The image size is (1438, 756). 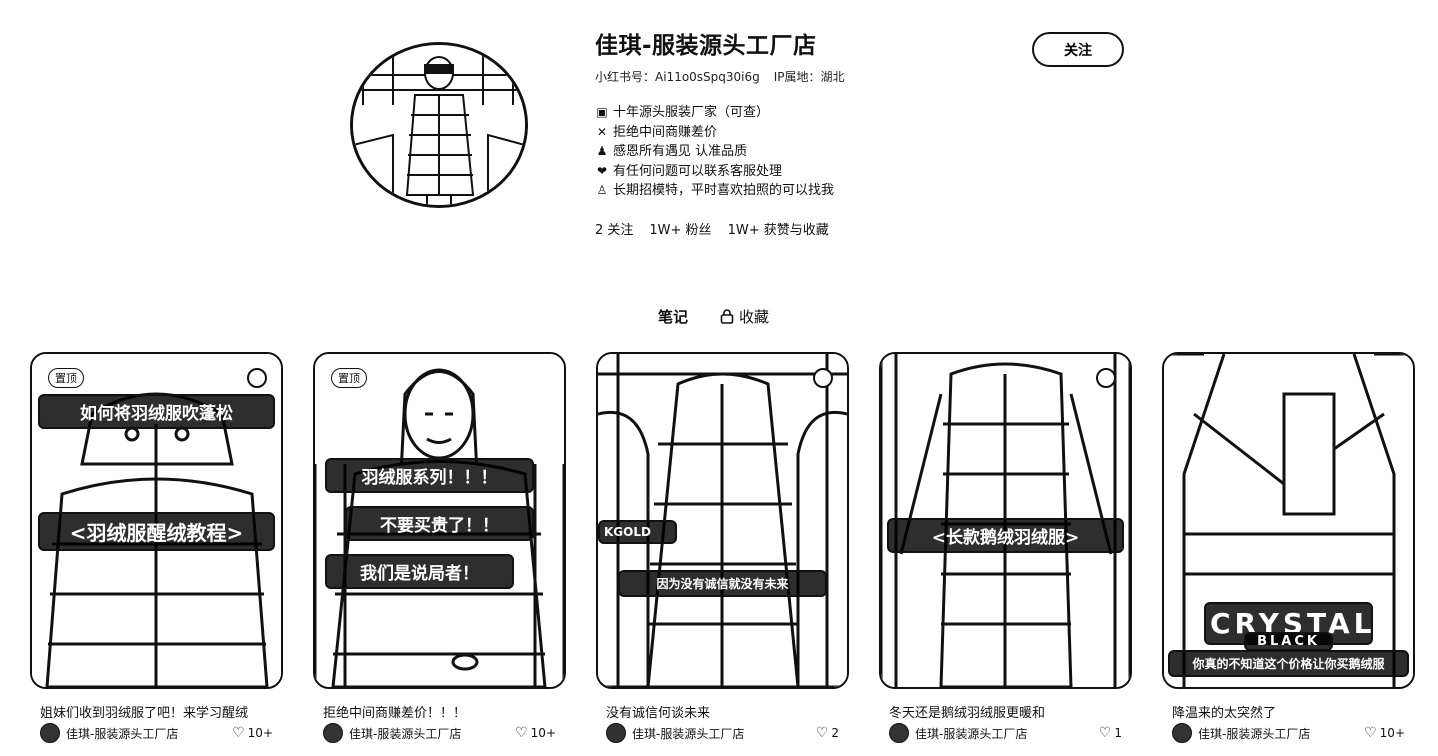 I want to click on note-author: 佳琪-服装源头工厂店 ♡ 1, so click(x=1005, y=733).